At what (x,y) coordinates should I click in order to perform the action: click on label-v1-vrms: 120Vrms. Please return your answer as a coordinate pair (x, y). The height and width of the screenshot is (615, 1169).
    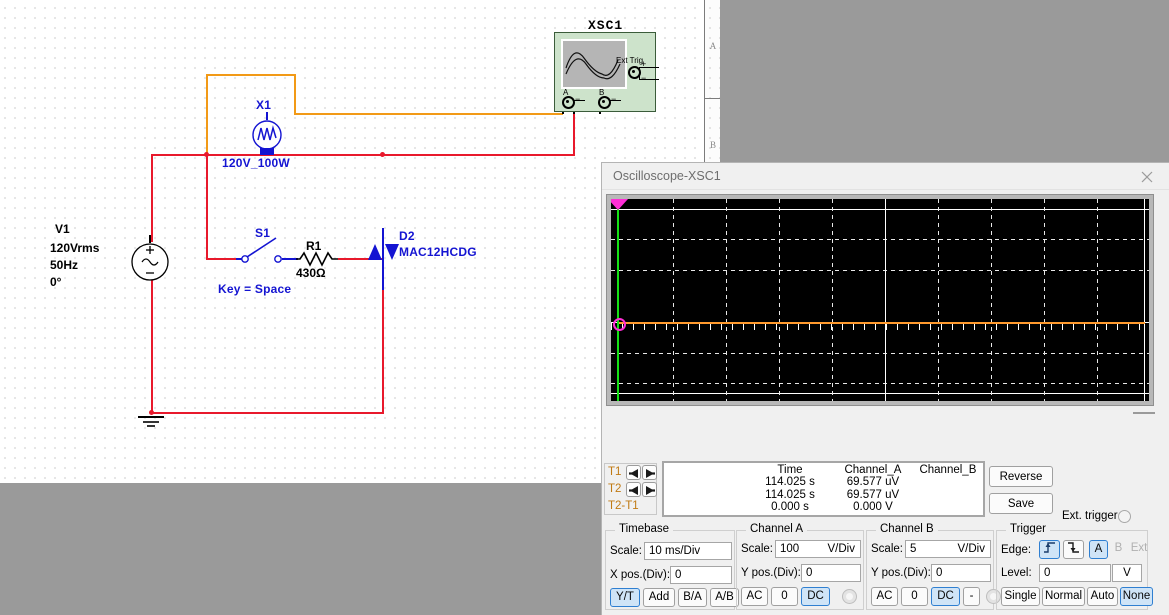
    Looking at the image, I should click on (75, 248).